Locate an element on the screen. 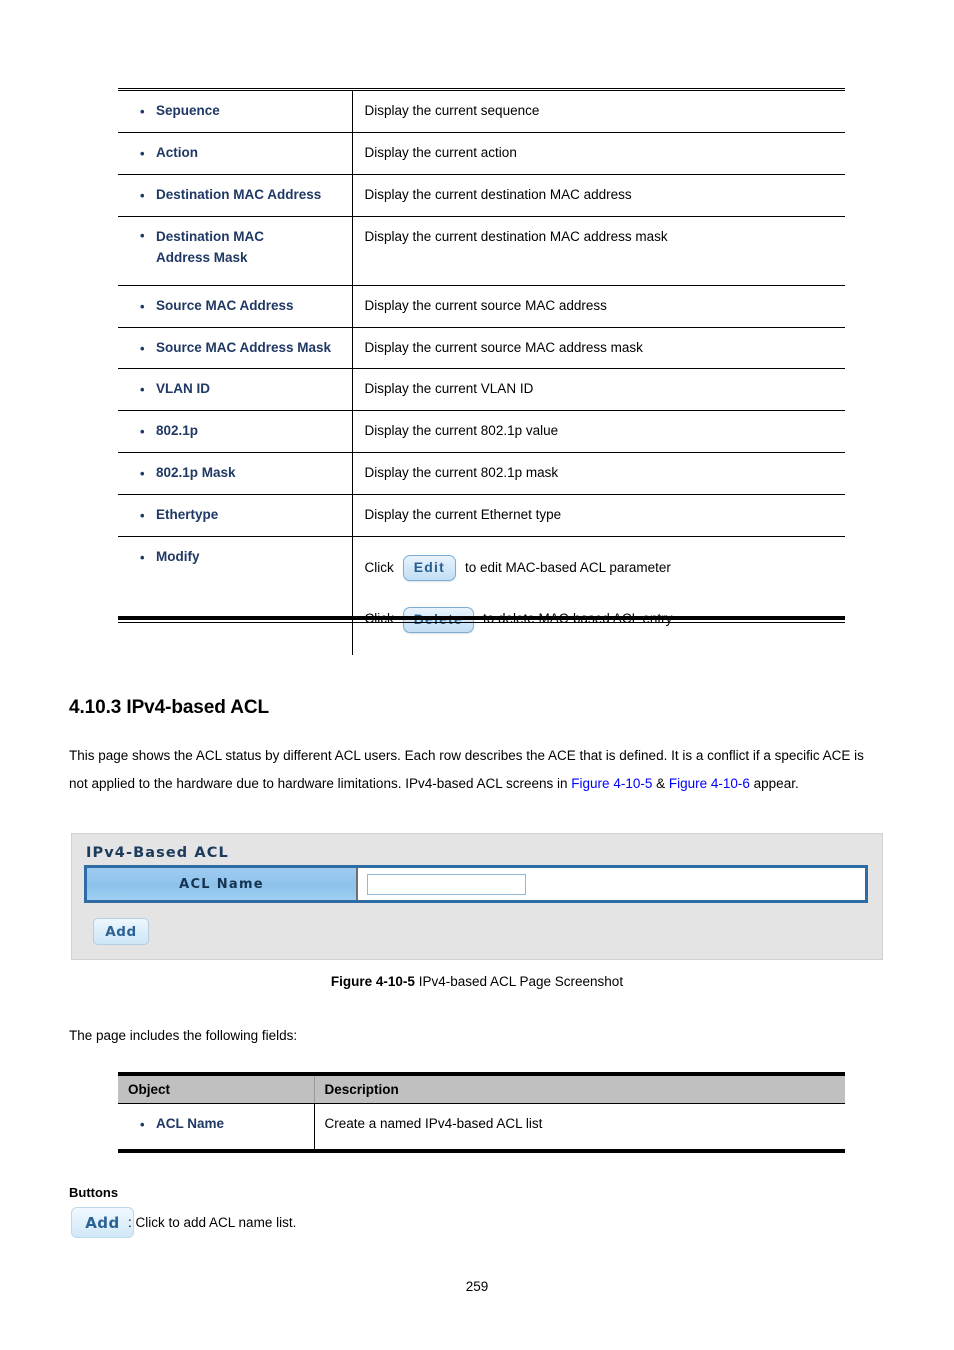  object-label: Source MAC Address is located at coordinates (217, 305).